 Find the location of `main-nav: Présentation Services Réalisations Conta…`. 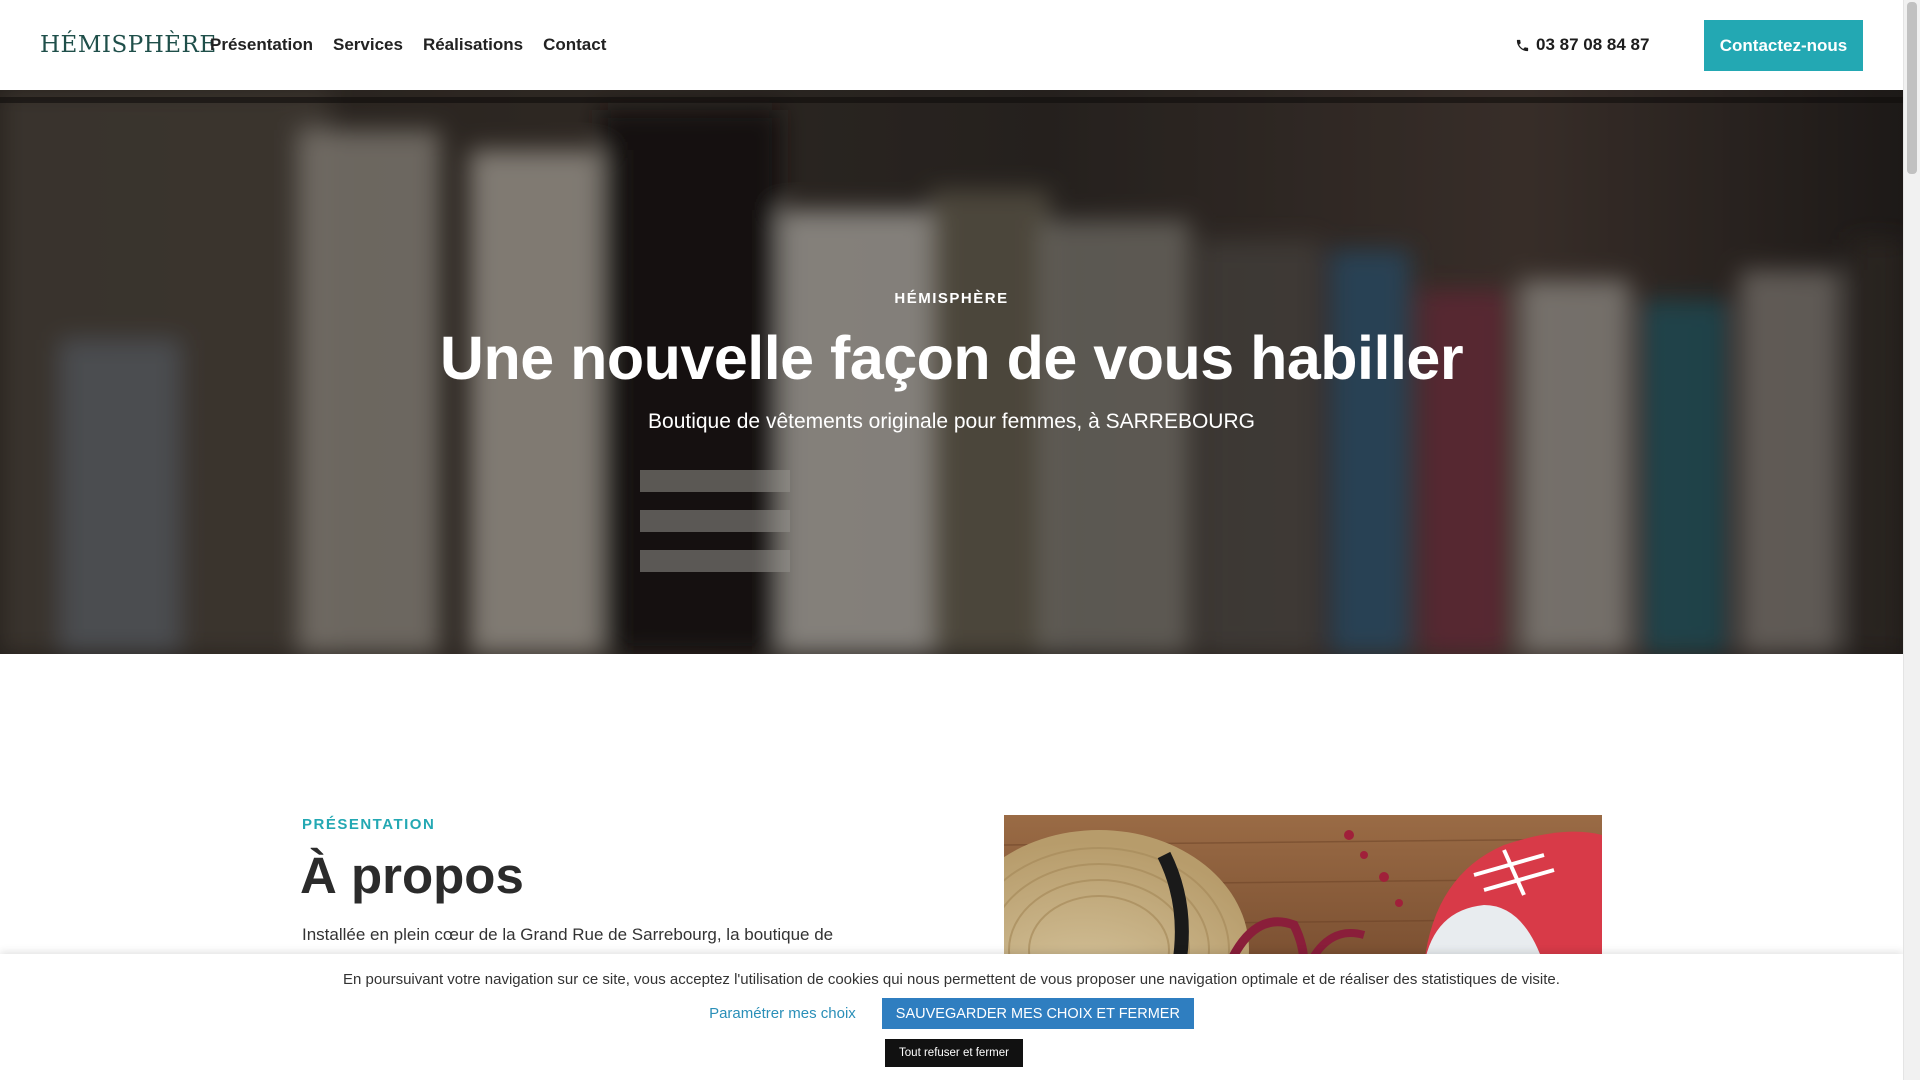

main-nav: Présentation Services Réalisations Conta… is located at coordinates (408, 45).